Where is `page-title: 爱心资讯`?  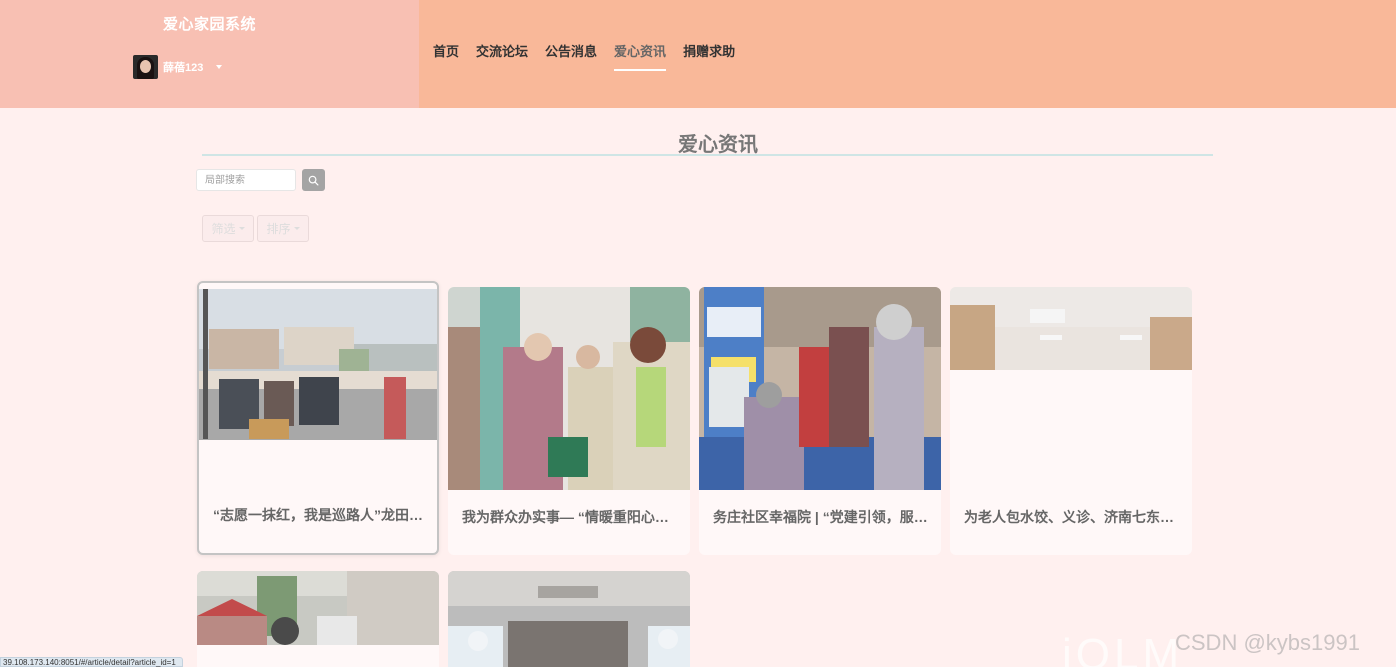 page-title: 爱心资讯 is located at coordinates (718, 145).